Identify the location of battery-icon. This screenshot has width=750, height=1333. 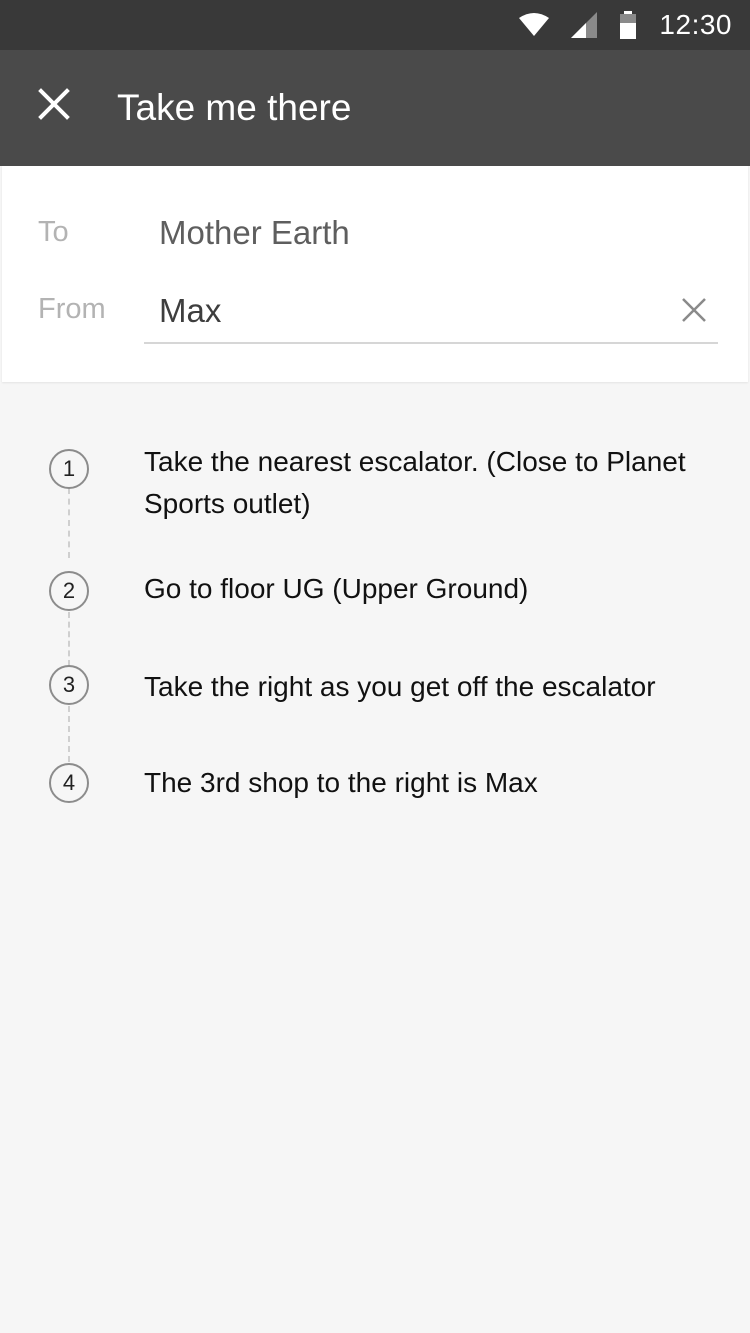
(628, 25).